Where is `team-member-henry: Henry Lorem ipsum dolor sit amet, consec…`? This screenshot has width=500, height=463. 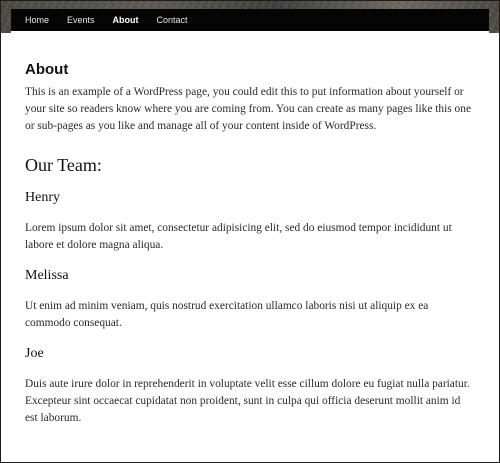
team-member-henry: Henry Lorem ipsum dolor sit amet, consec… is located at coordinates (250, 222).